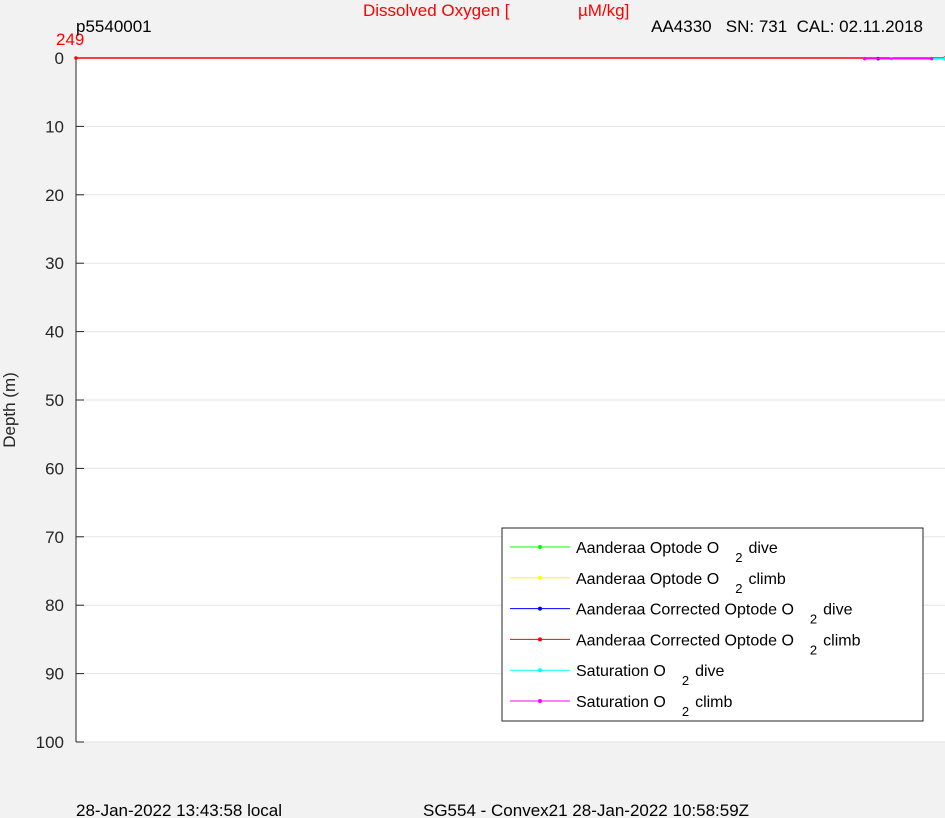 The width and height of the screenshot is (945, 818). What do you see at coordinates (50, 742) in the screenshot?
I see `y-tick-label: 100` at bounding box center [50, 742].